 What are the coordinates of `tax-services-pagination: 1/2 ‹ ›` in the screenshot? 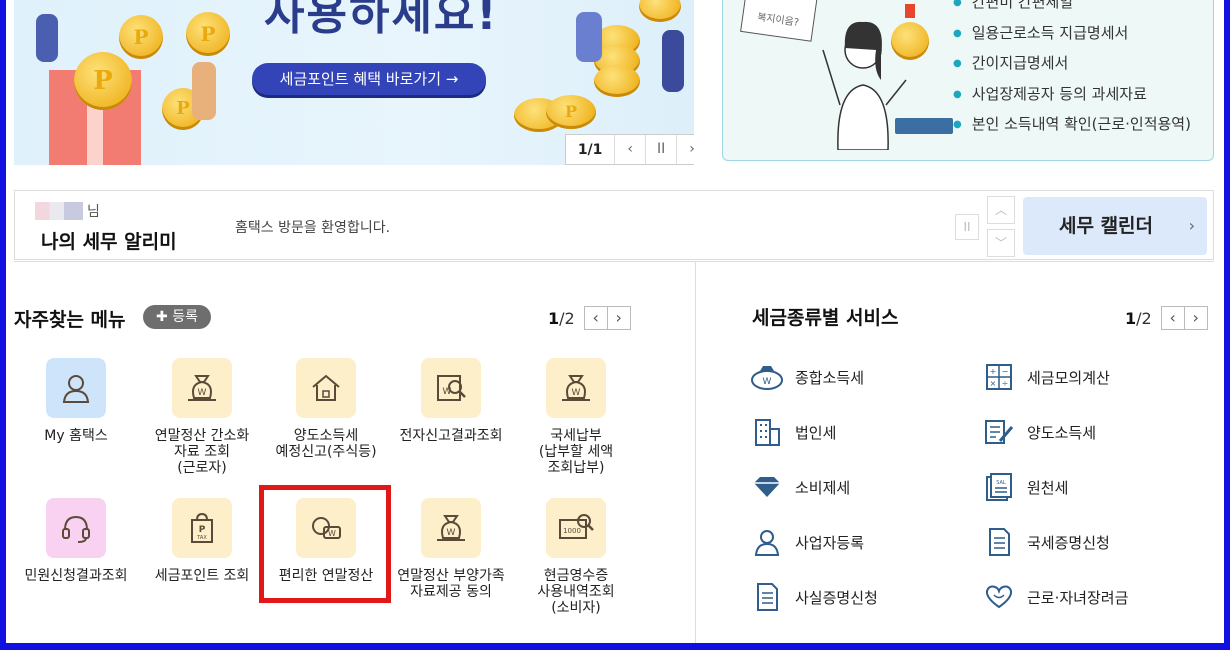 It's located at (1166, 318).